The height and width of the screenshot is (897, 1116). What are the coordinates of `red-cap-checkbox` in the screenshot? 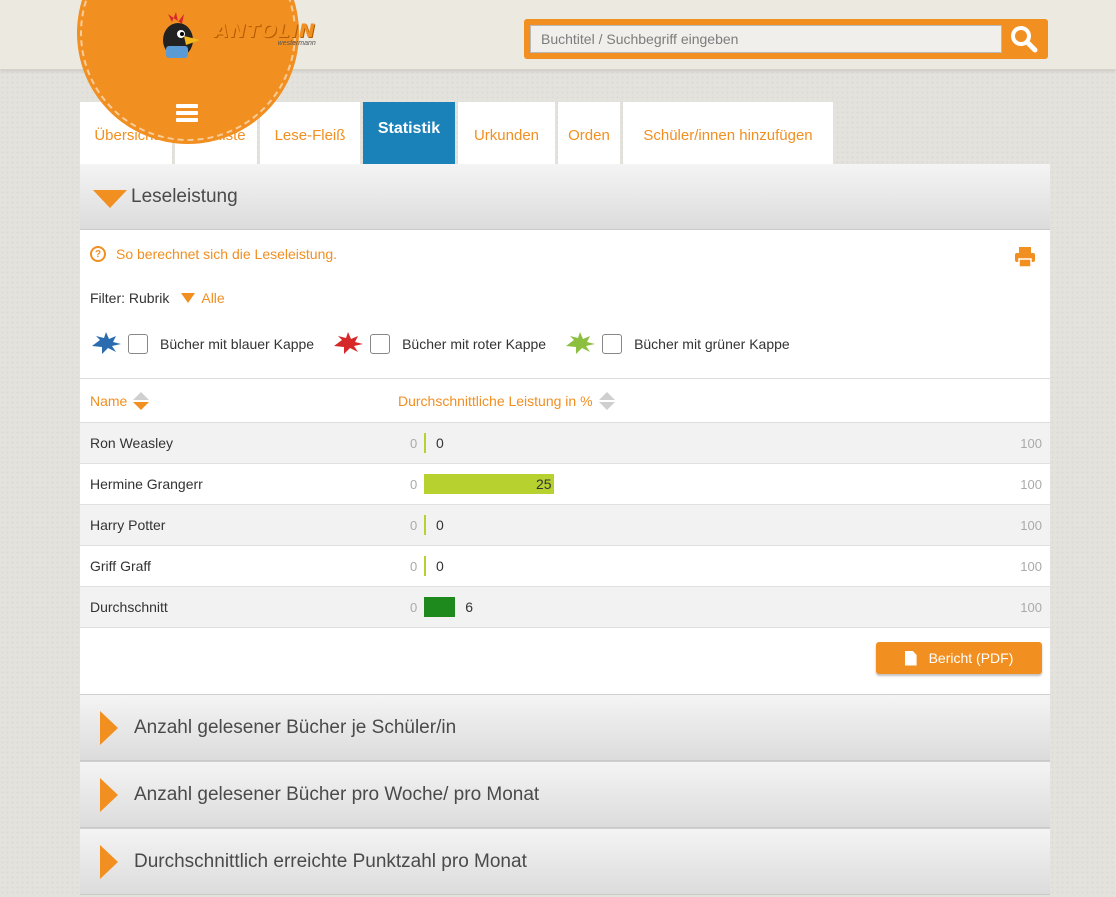 It's located at (380, 344).